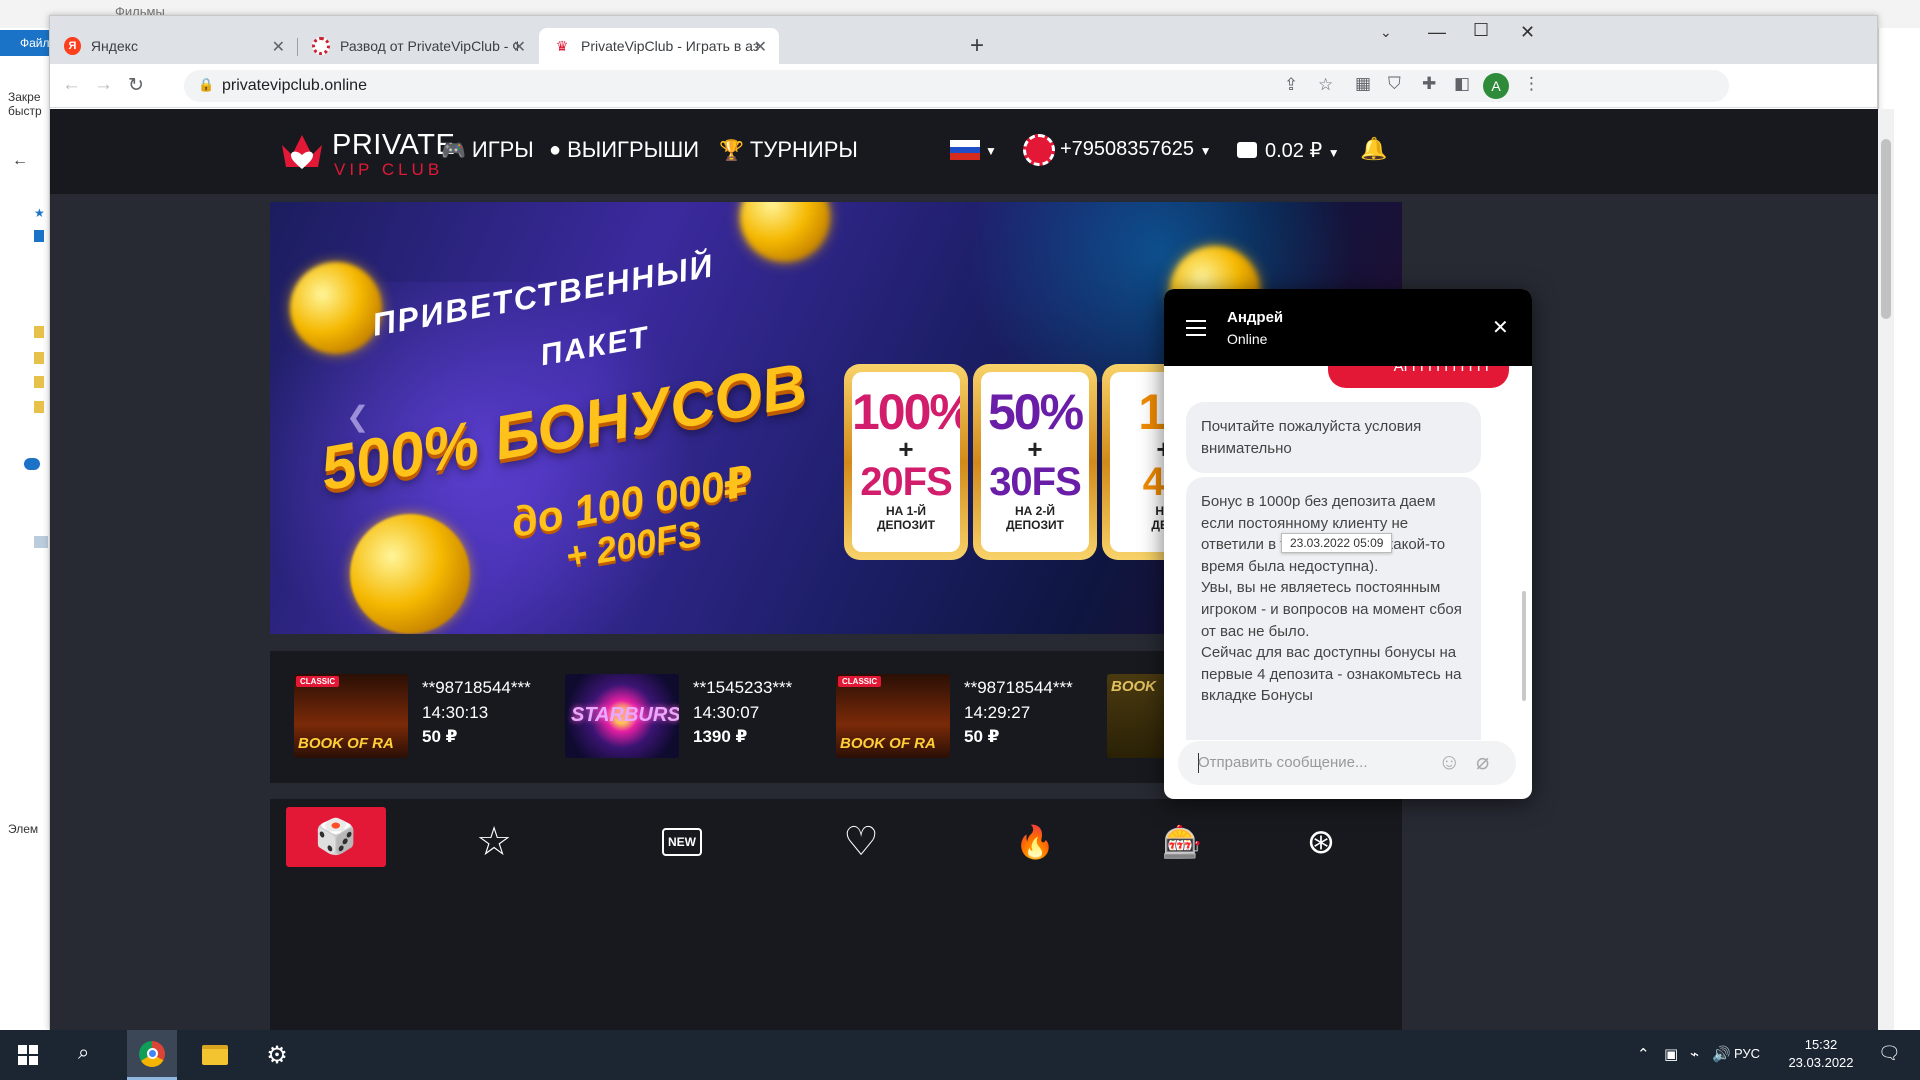 This screenshot has width=1920, height=1080. Describe the element at coordinates (1527, 32) in the screenshot. I see `close-window-button: ✕` at that location.